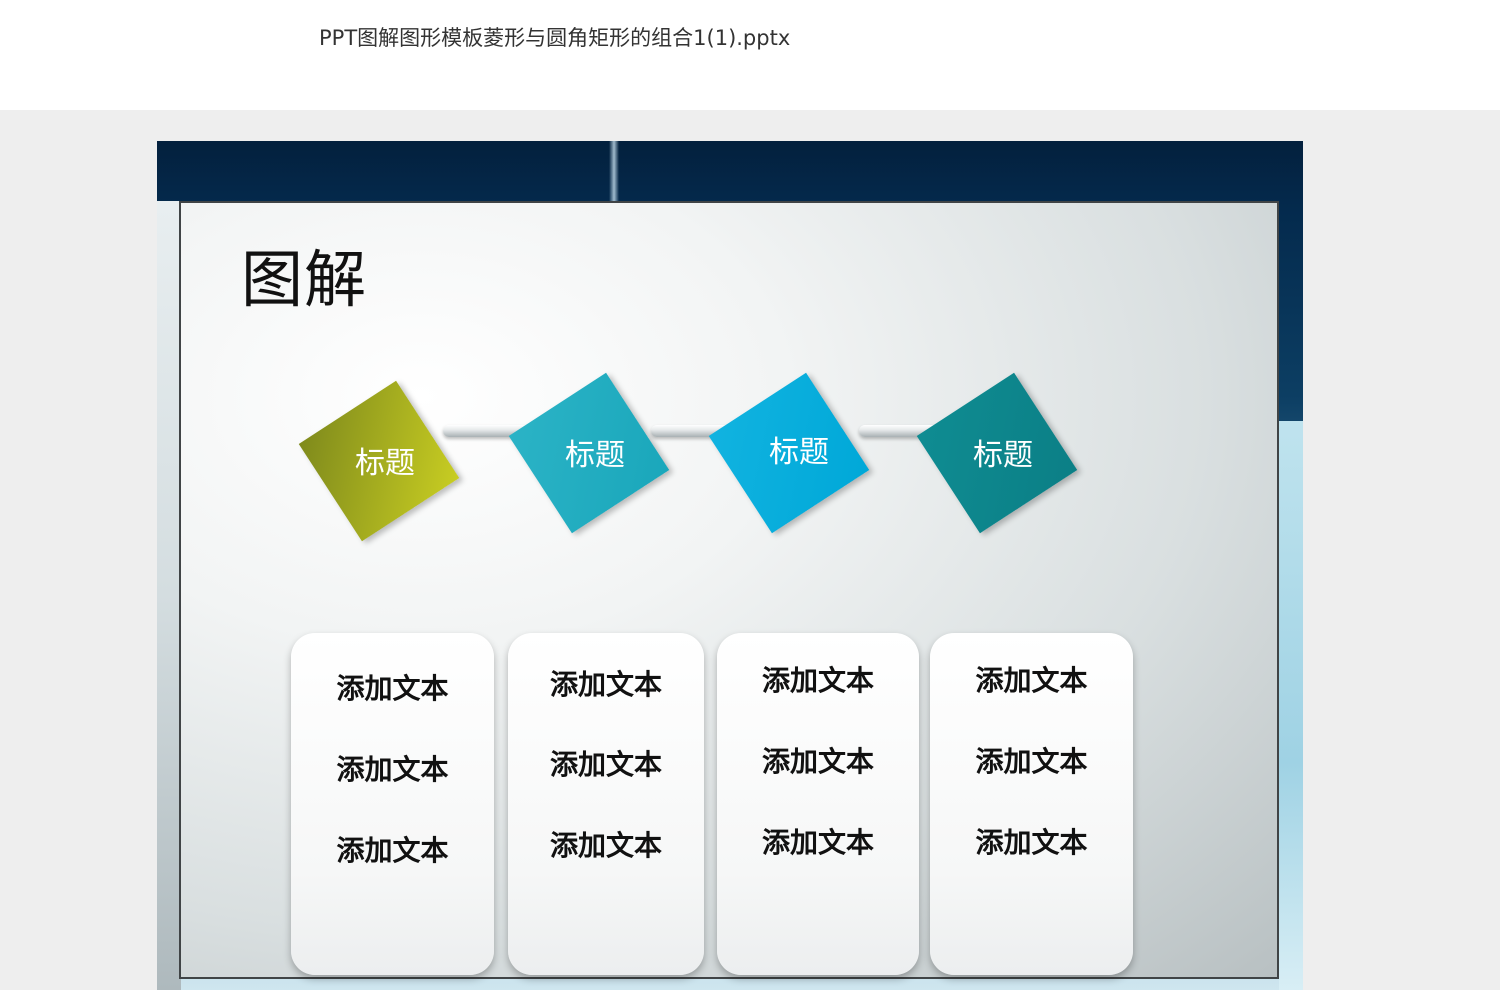  I want to click on step-title-3: 标题, so click(799, 452).